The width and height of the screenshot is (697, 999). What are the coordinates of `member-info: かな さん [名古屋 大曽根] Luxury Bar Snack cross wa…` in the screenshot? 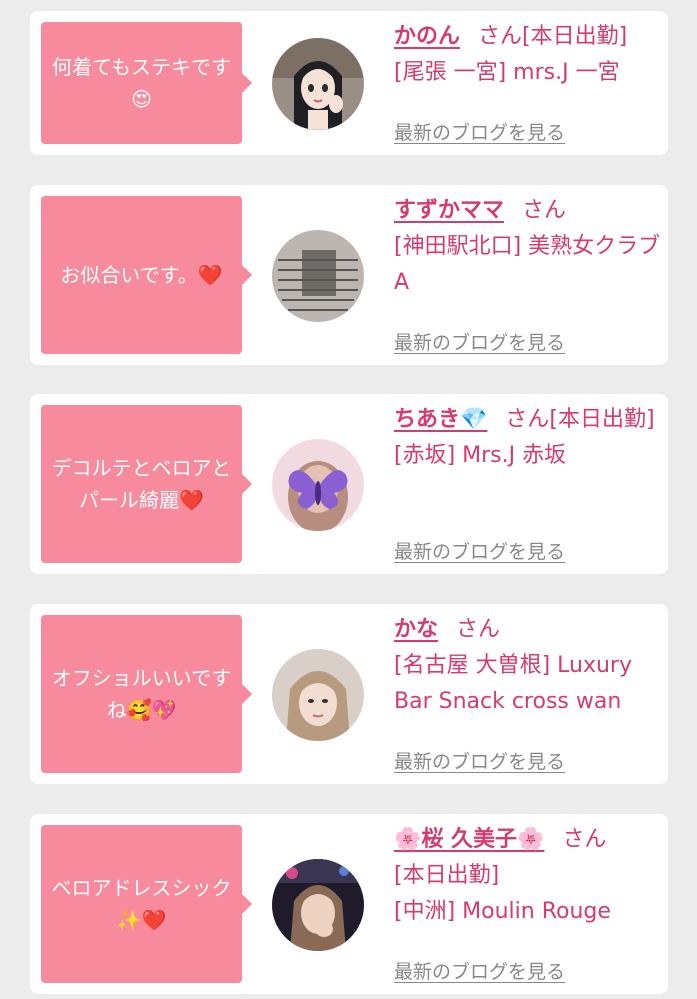 It's located at (528, 666).